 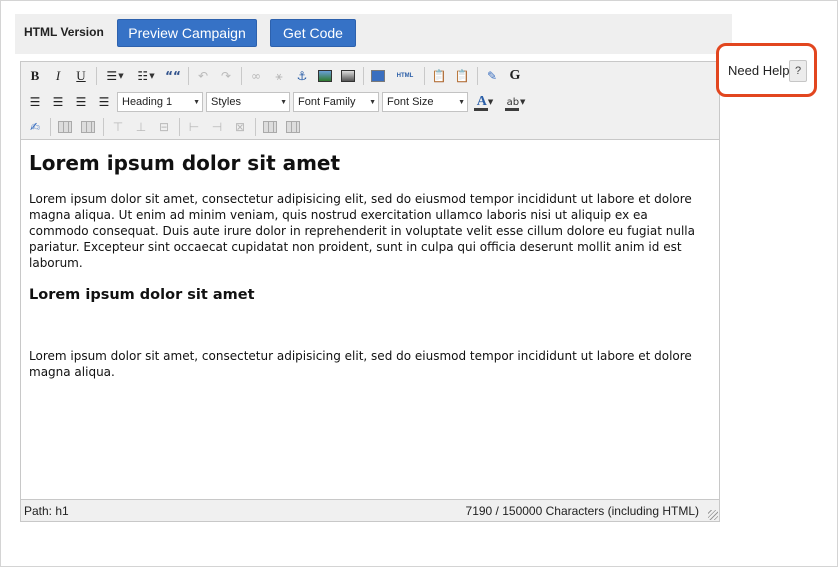 I want to click on html-source-button: HTML, so click(x=405, y=76).